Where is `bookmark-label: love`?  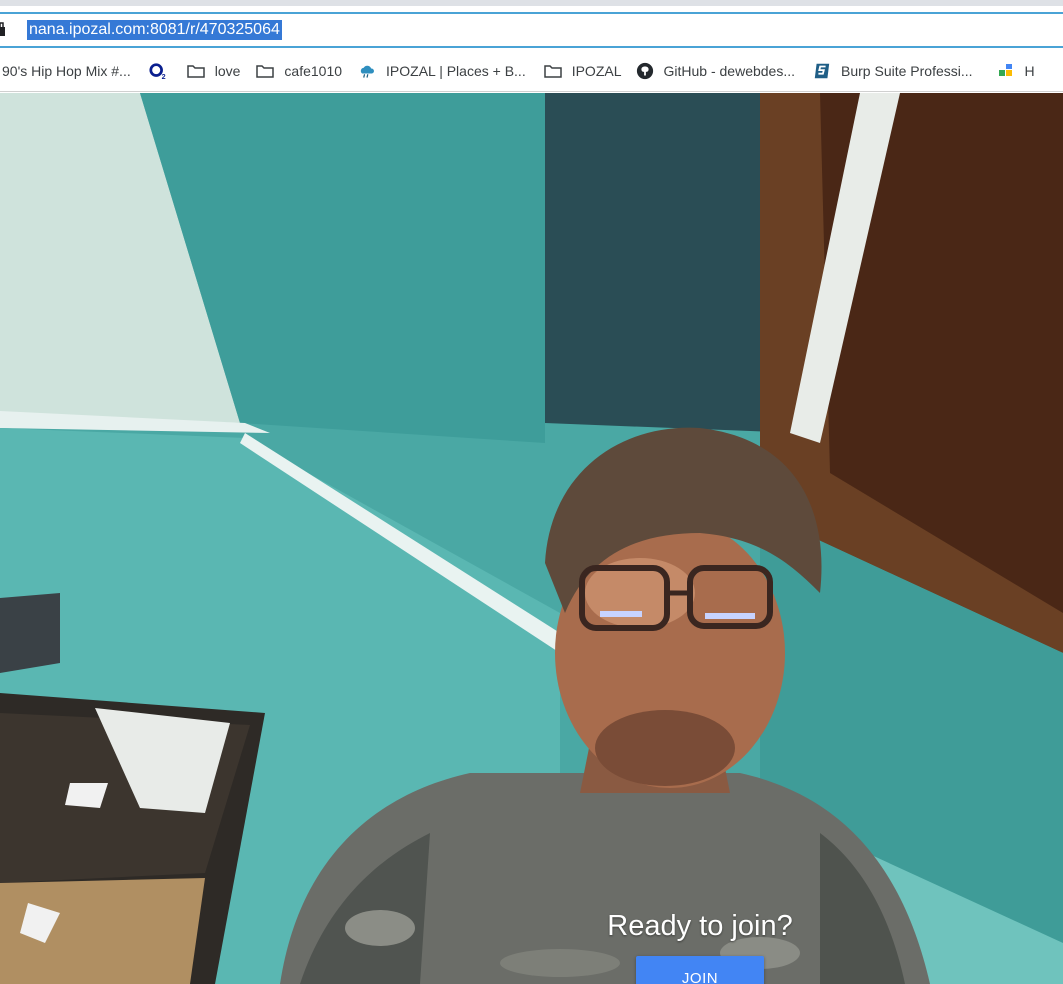
bookmark-label: love is located at coordinates (227, 70).